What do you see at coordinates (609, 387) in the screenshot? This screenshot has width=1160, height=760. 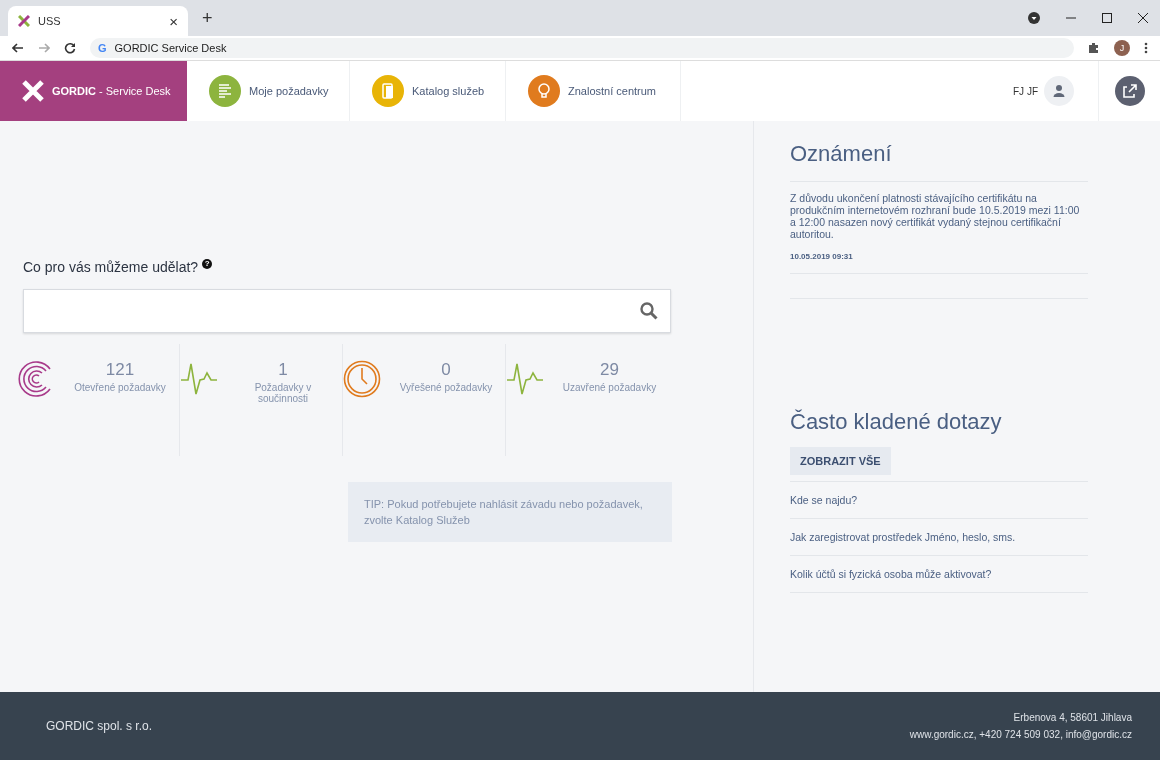 I see `stat-label: Uzavřené požadavky` at bounding box center [609, 387].